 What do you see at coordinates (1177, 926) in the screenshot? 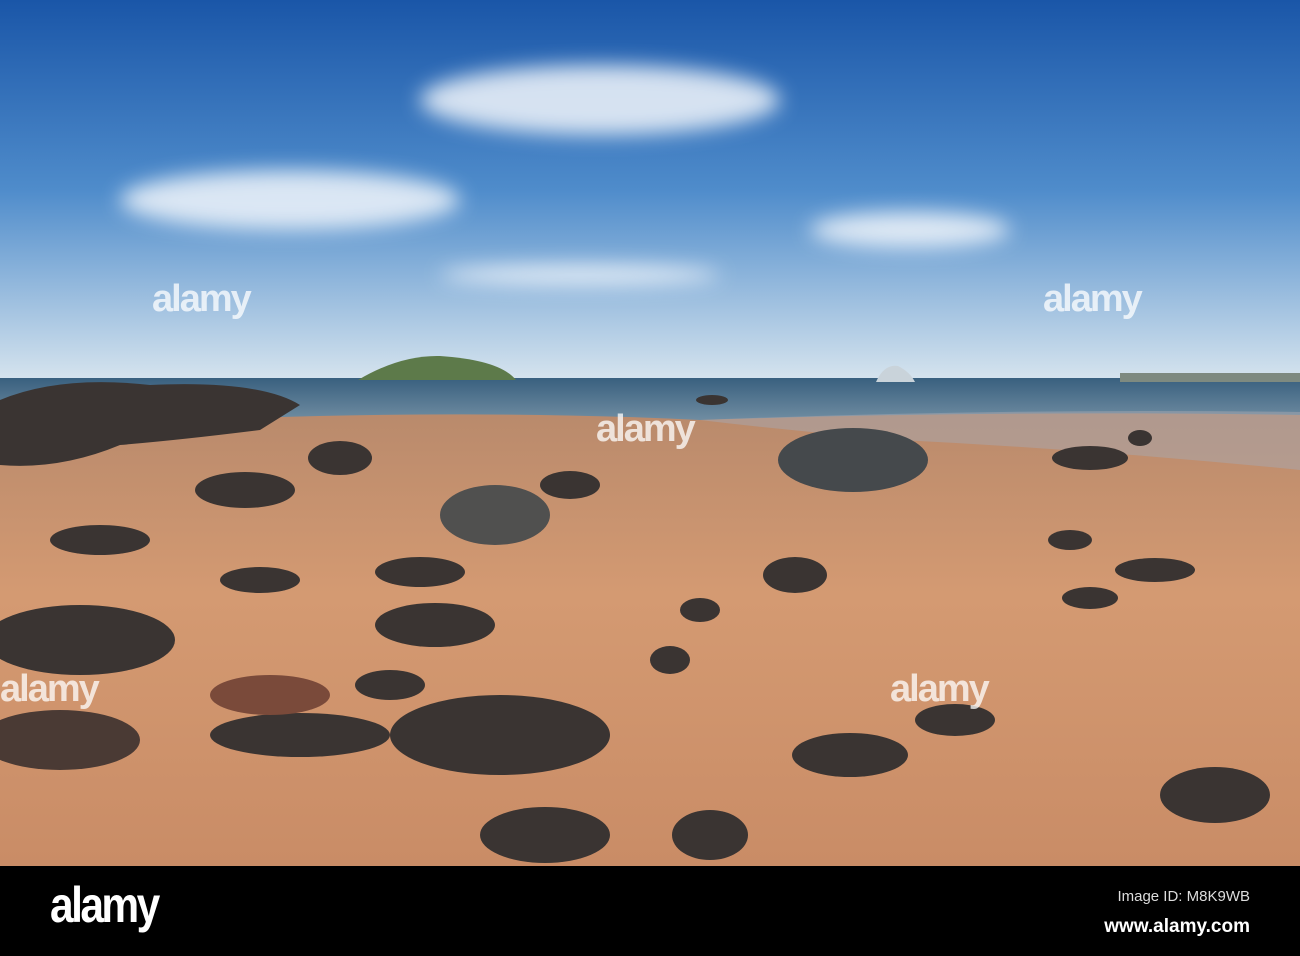
I see `site-url: www.alamy.com` at bounding box center [1177, 926].